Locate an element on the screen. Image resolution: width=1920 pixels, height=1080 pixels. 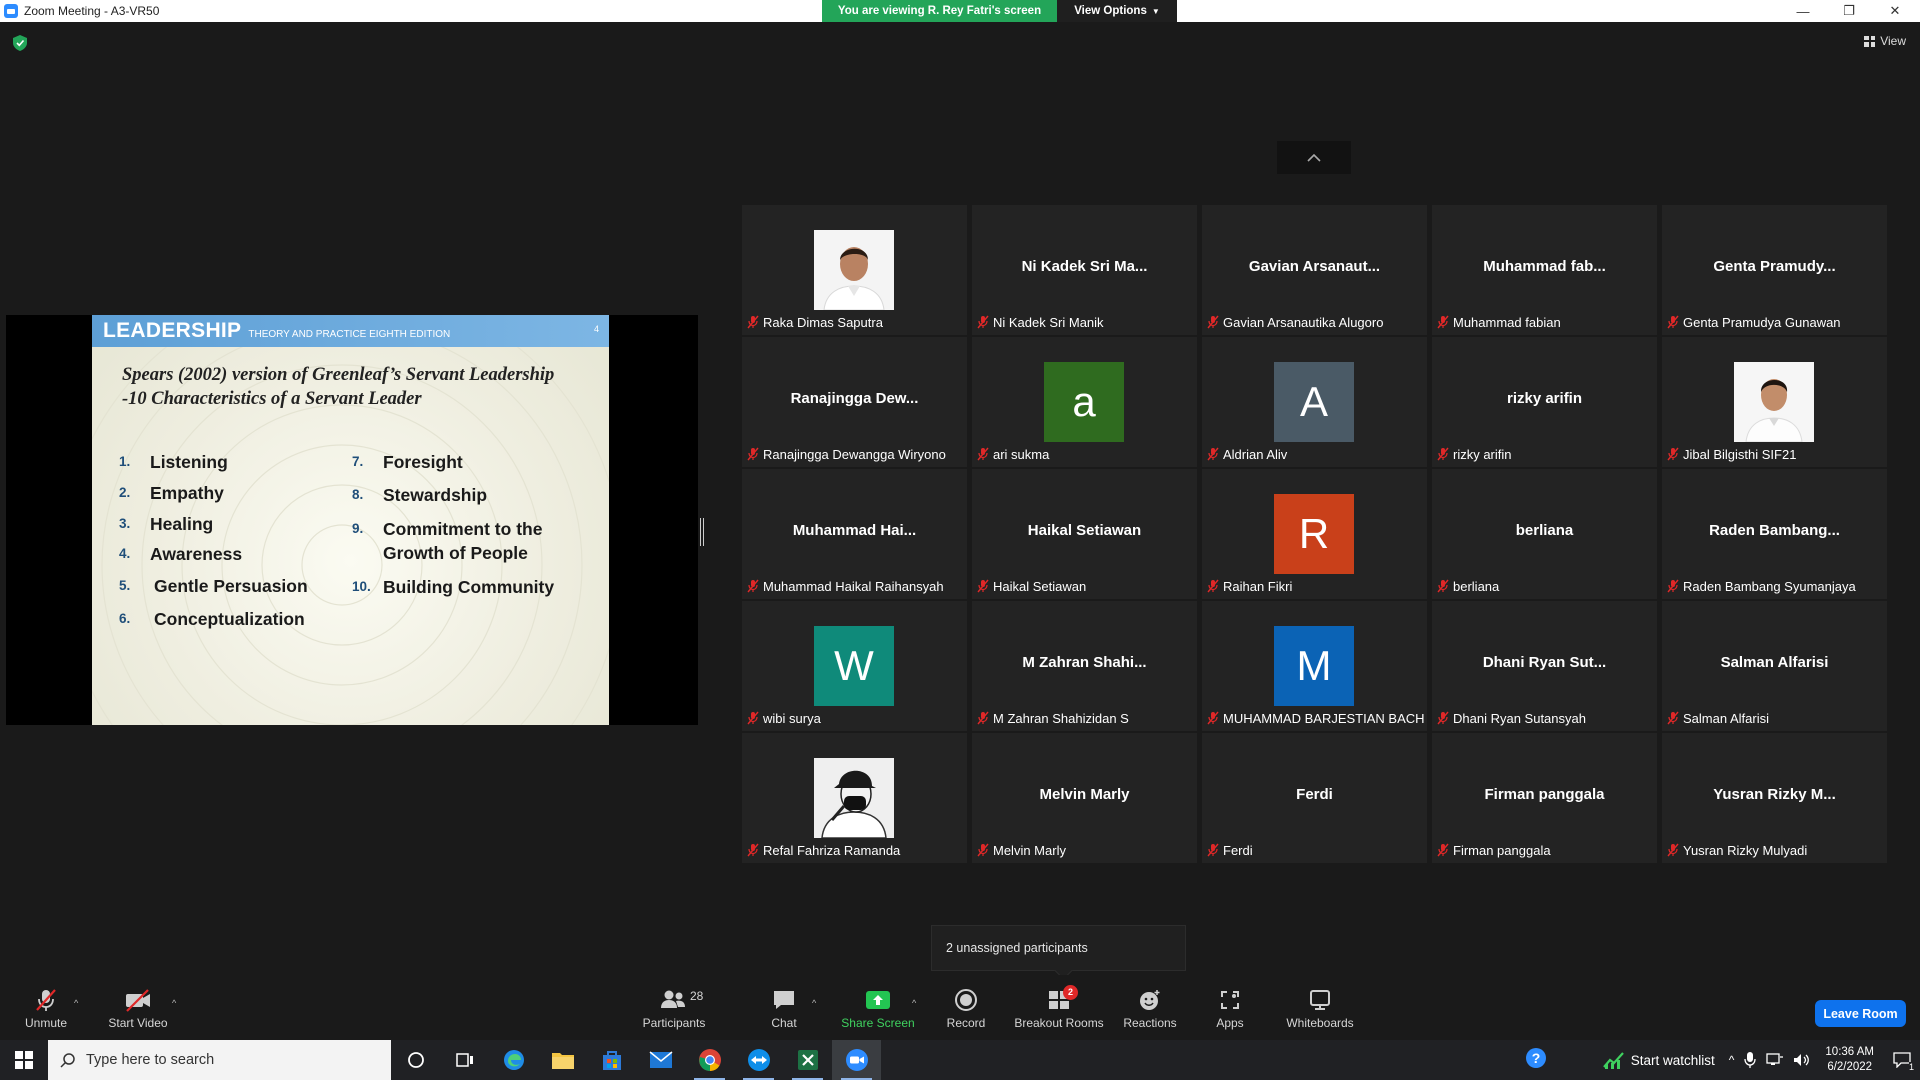
task-view-button is located at coordinates (464, 1060).